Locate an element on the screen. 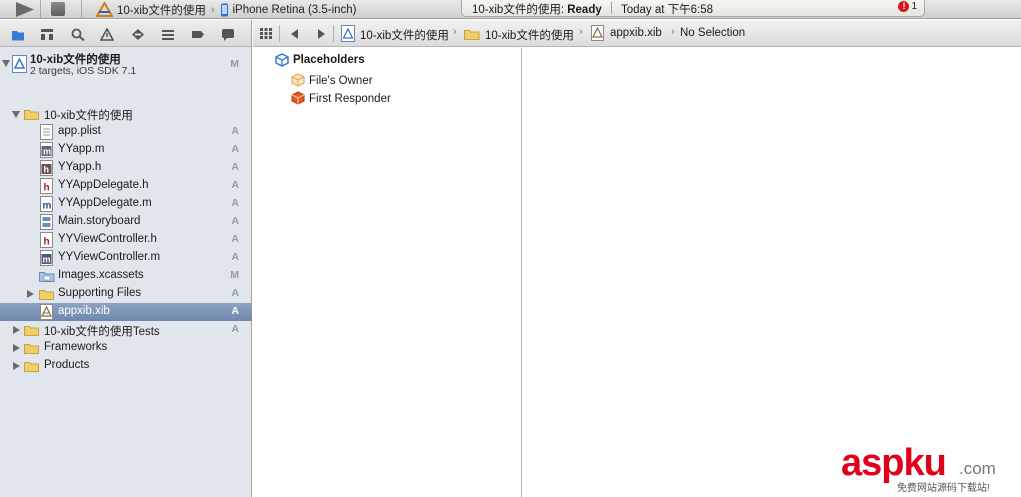 This screenshot has width=1021, height=497. group-name: 10-xib文件的使用 is located at coordinates (88, 116).